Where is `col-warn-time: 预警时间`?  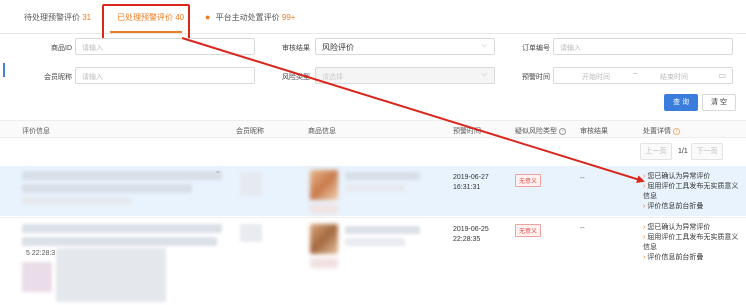
col-warn-time: 预警时间 is located at coordinates (467, 131).